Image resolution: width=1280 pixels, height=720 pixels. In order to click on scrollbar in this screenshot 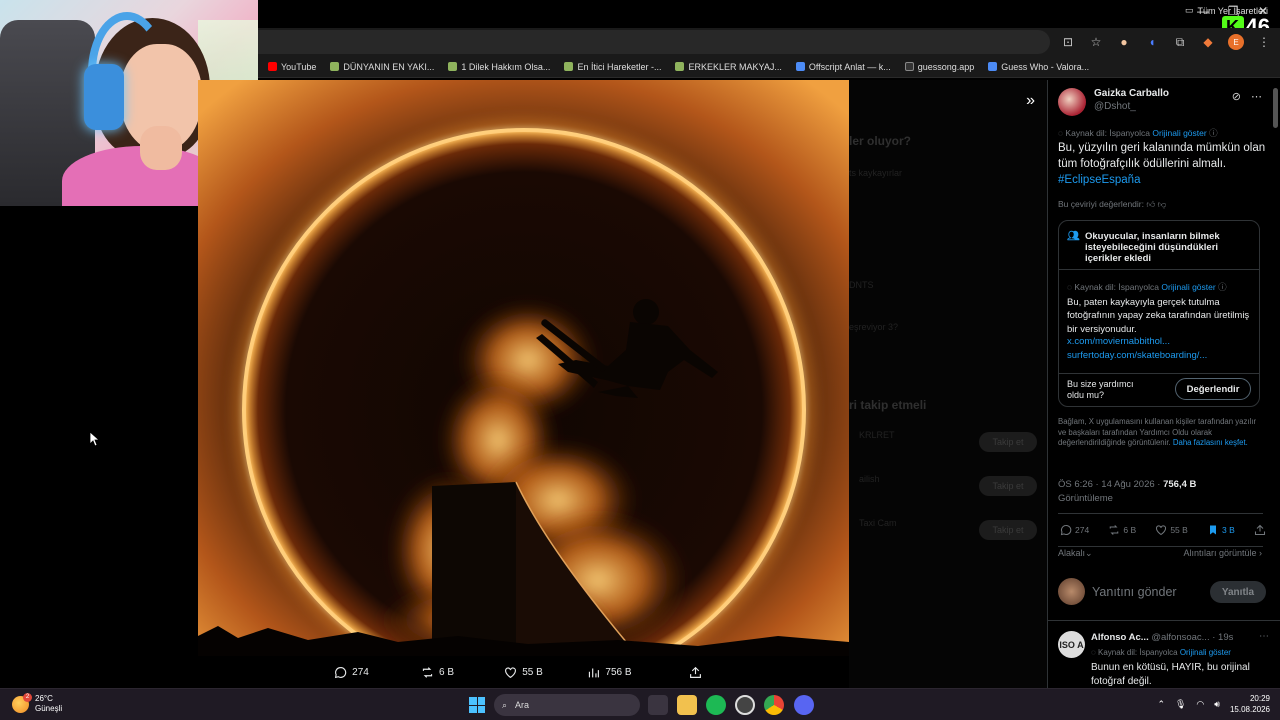, I will do `click(1275, 108)`.